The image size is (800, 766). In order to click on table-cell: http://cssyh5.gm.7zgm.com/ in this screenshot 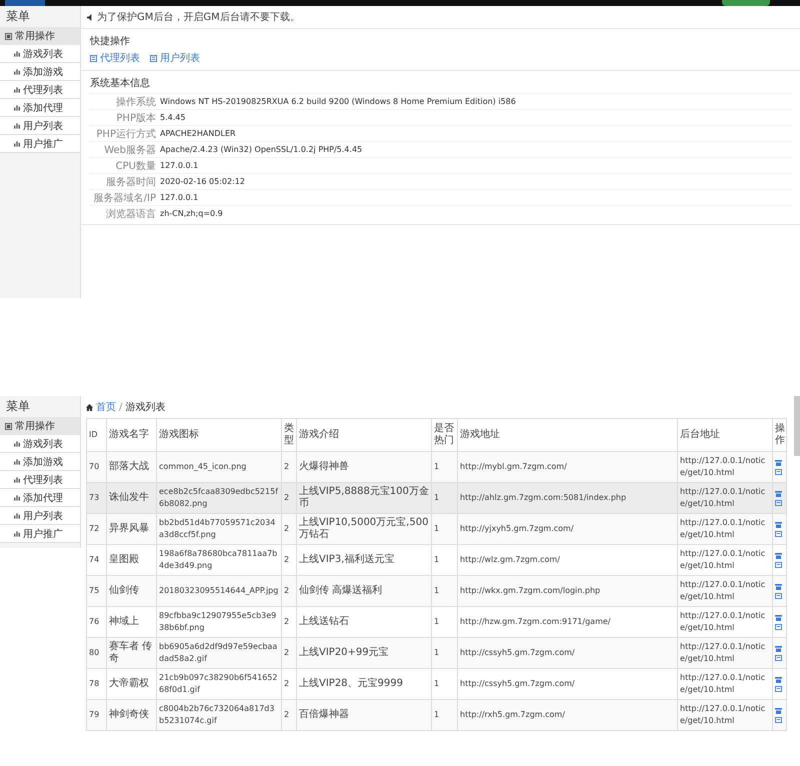, I will do `click(568, 653)`.